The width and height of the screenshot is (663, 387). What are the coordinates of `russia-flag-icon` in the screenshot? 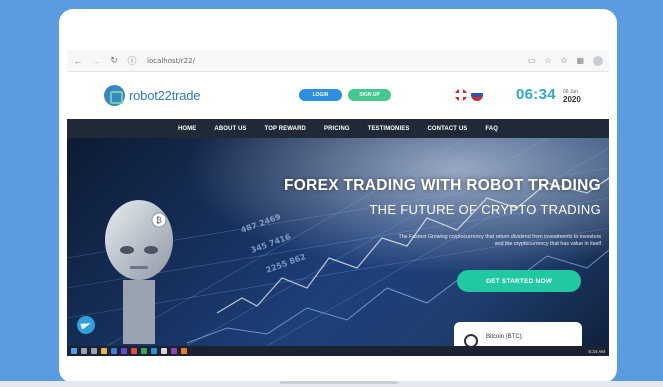 It's located at (477, 95).